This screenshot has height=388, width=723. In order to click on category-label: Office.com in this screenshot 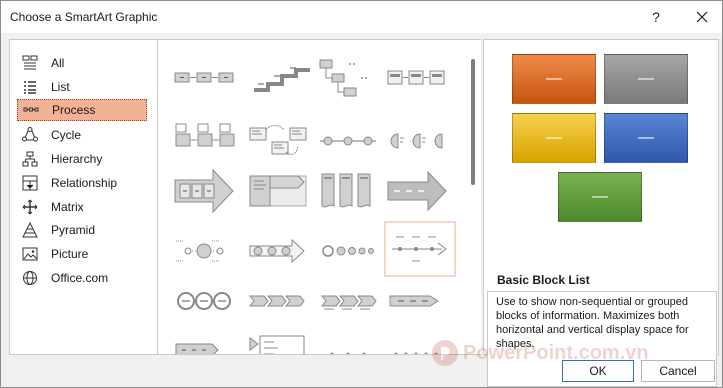, I will do `click(80, 278)`.